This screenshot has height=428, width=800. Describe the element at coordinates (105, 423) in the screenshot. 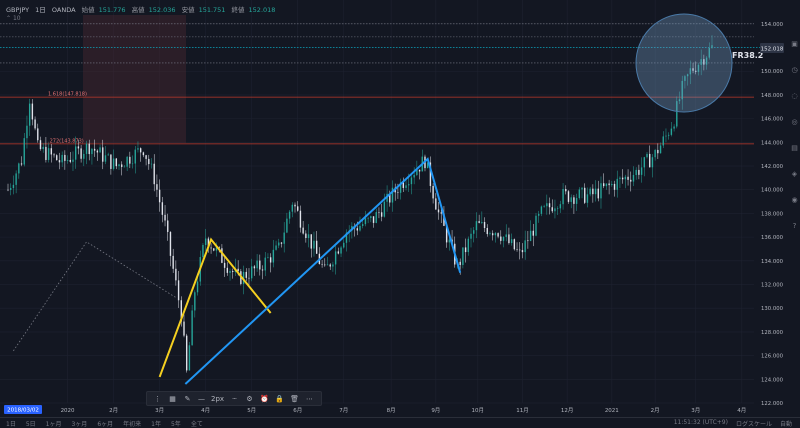

I see `range-button: 6ヶ月` at that location.